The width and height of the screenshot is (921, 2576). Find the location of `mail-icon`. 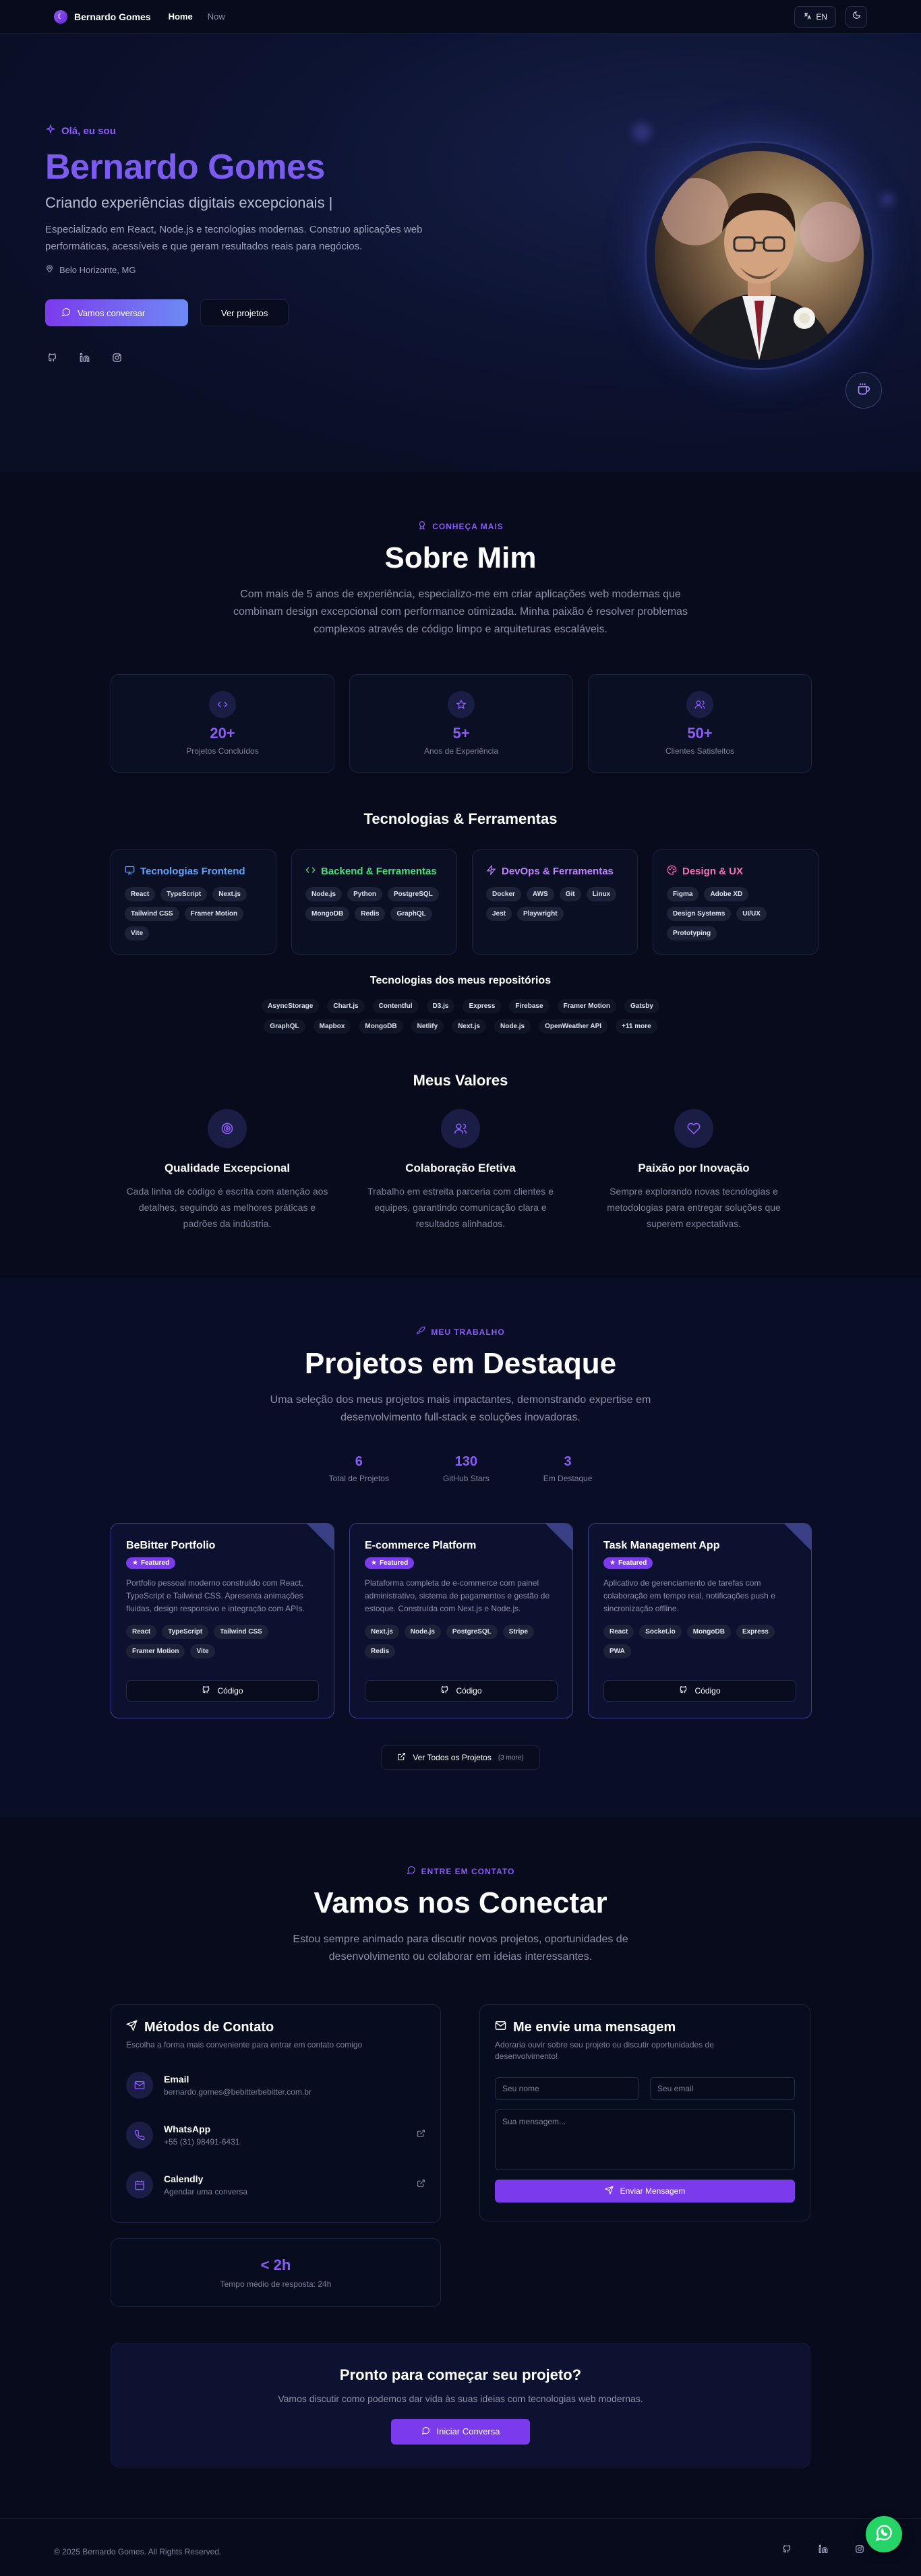

mail-icon is located at coordinates (139, 2085).